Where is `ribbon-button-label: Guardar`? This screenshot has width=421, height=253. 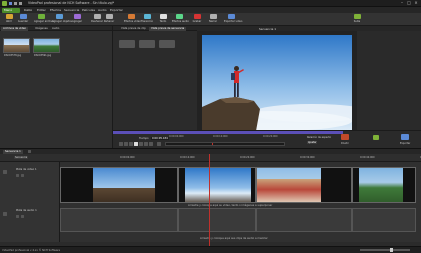 ribbon-button-label: Guardar is located at coordinates (23, 21).